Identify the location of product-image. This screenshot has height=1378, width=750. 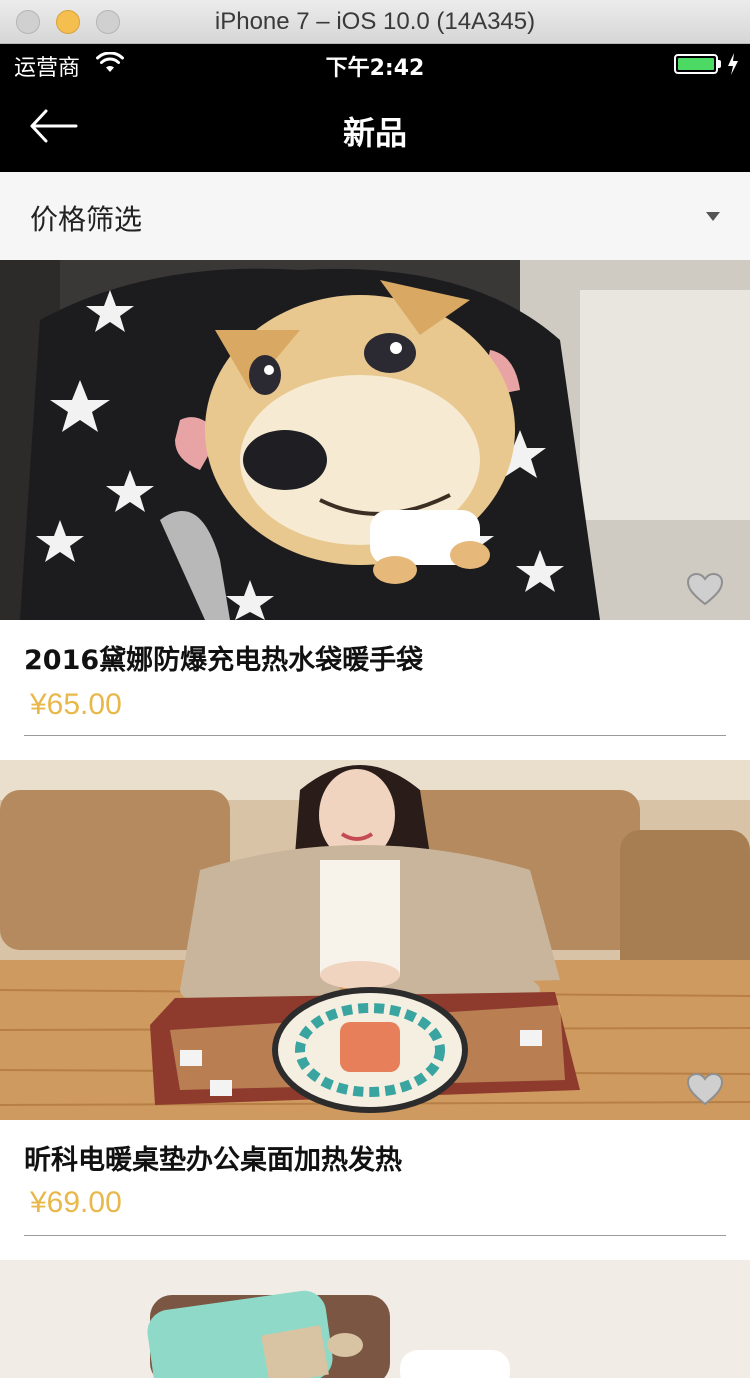
(375, 1319).